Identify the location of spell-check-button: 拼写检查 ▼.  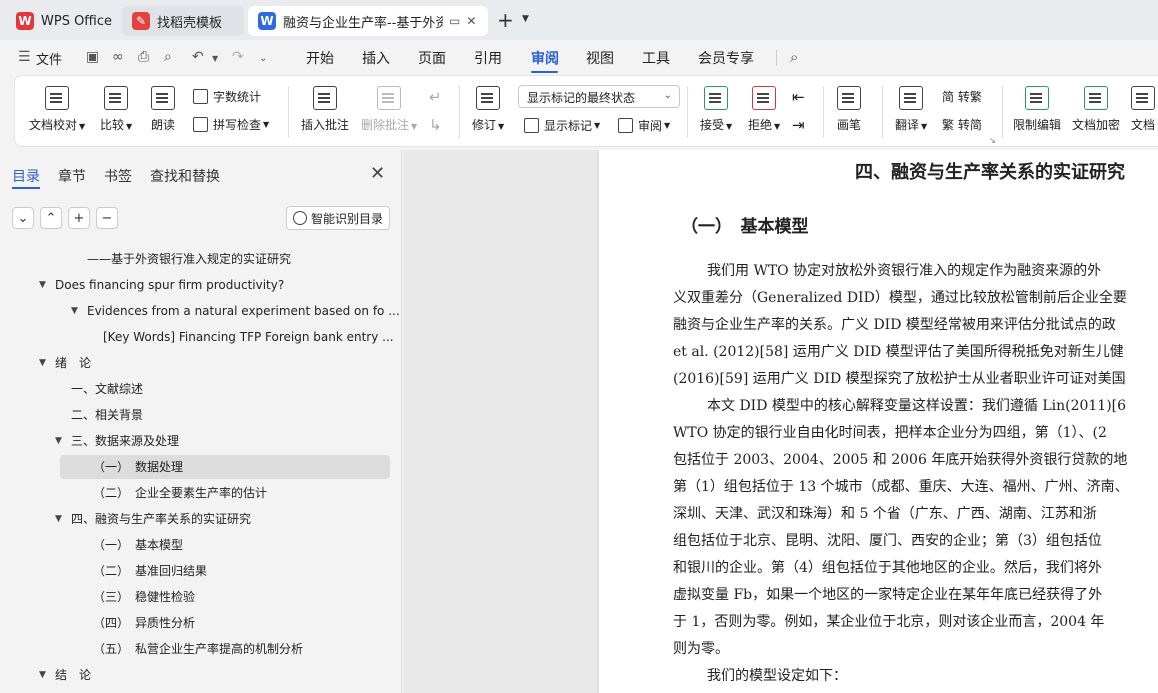
(231, 124).